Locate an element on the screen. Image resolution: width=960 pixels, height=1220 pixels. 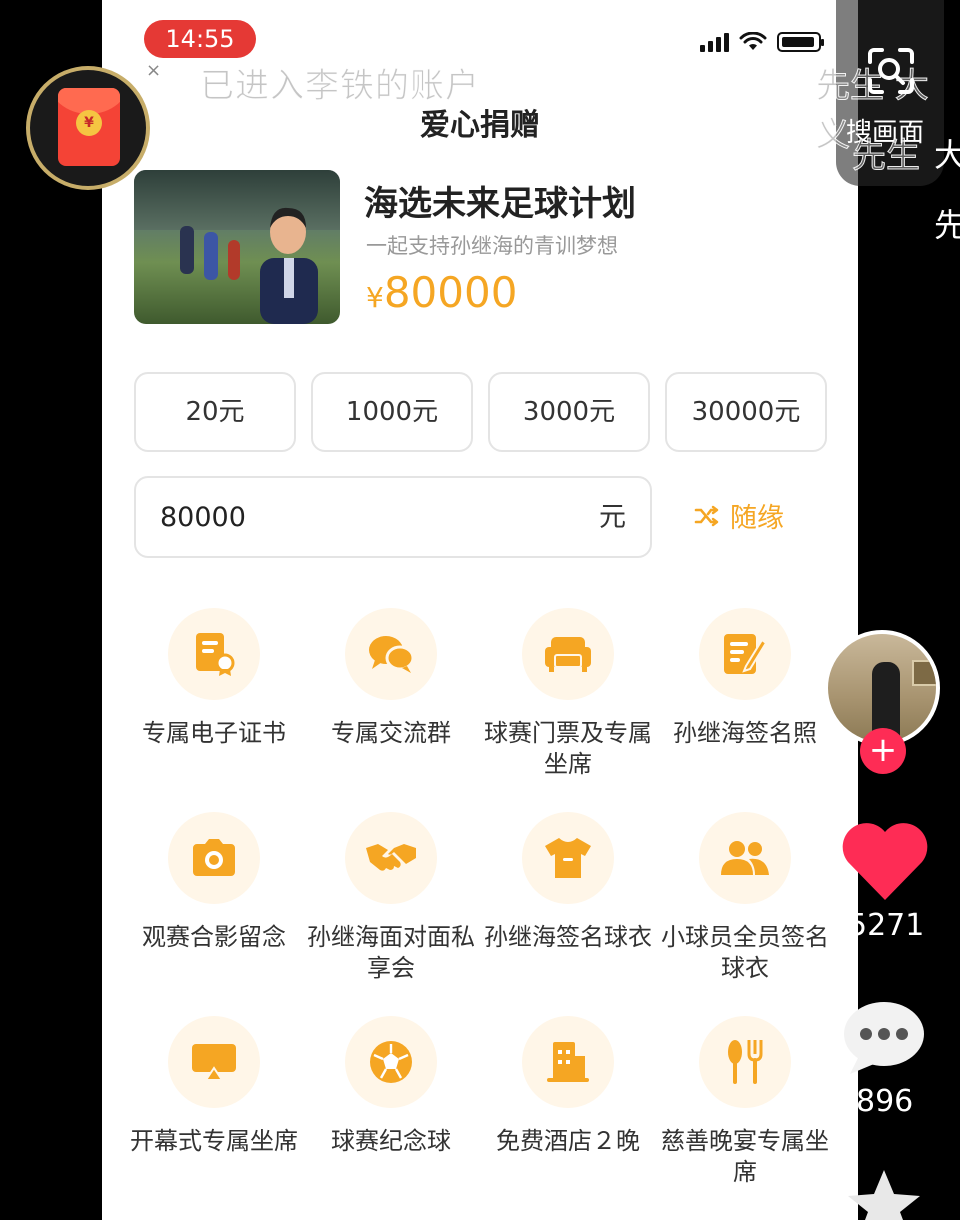
benefit-label: 球赛纪念球 is located at coordinates (391, 1141).